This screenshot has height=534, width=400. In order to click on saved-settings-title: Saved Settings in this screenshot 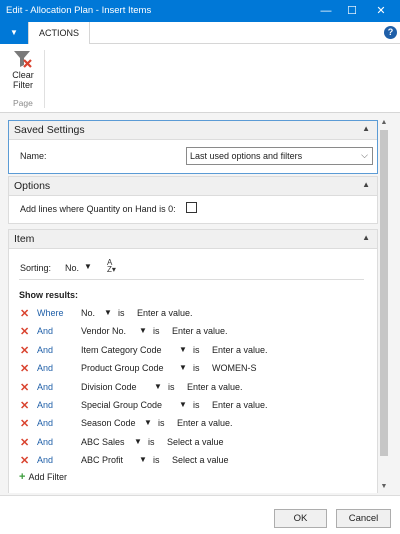, I will do `click(49, 130)`.